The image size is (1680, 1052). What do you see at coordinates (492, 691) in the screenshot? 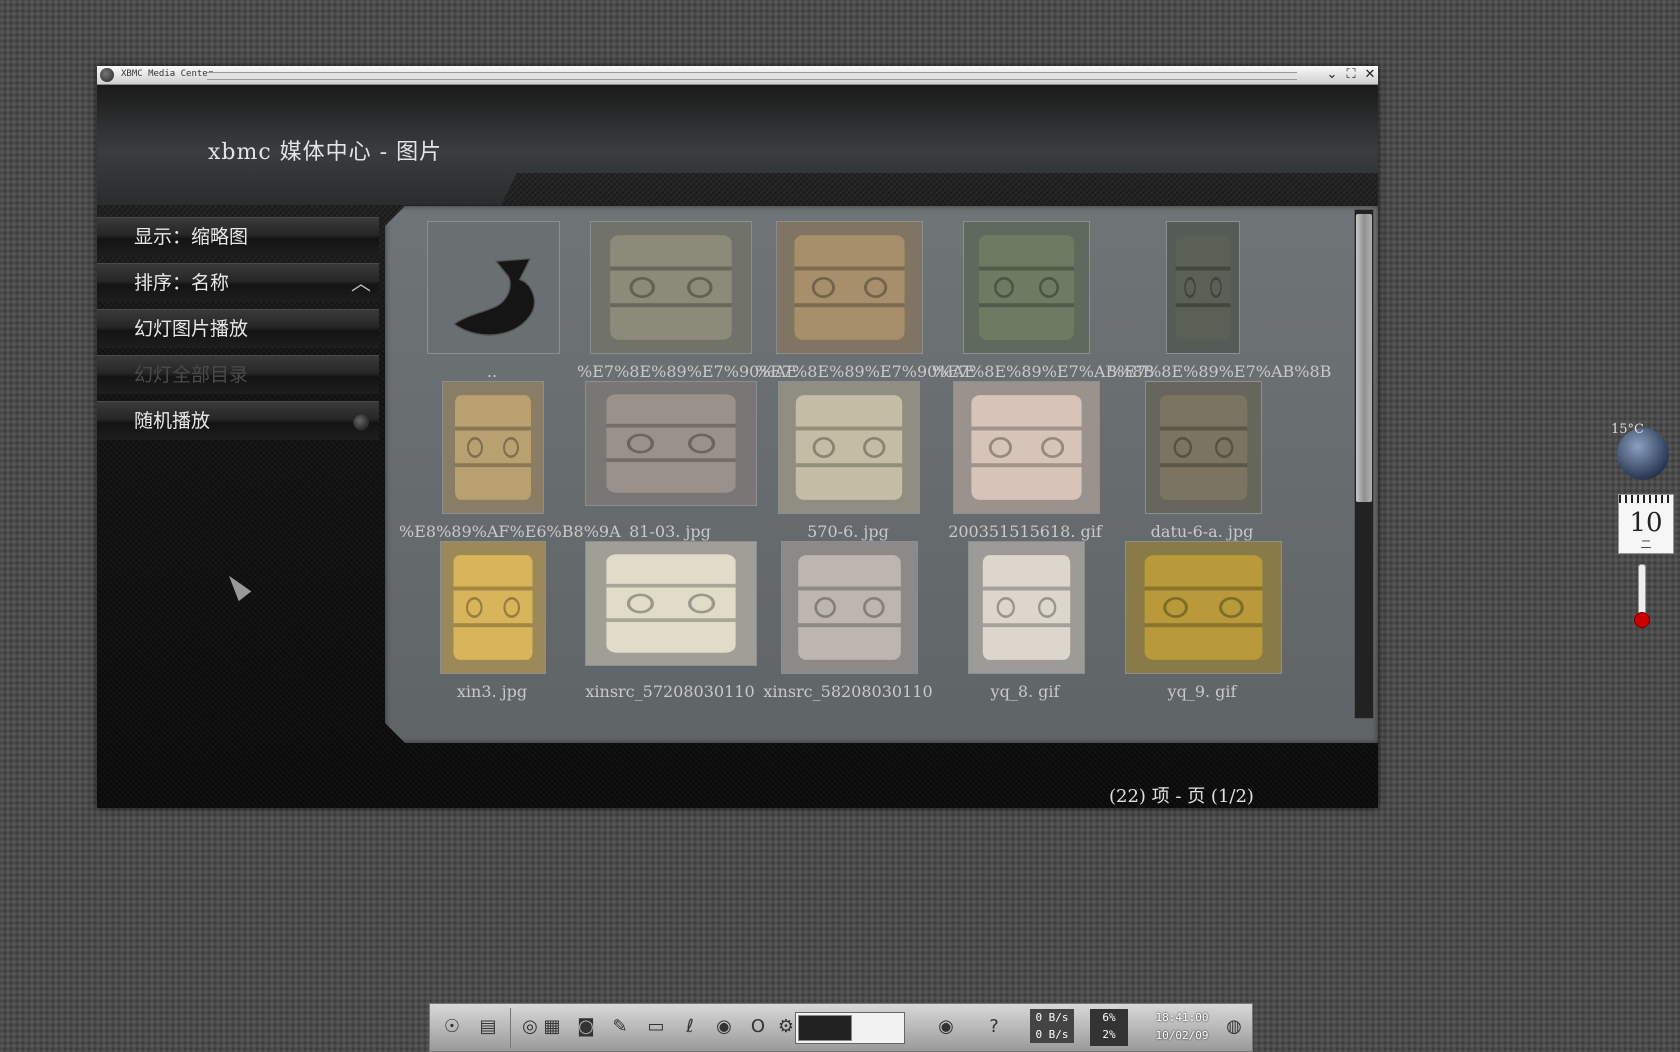
I see `thumbnail-label: xin3. jpg` at bounding box center [492, 691].